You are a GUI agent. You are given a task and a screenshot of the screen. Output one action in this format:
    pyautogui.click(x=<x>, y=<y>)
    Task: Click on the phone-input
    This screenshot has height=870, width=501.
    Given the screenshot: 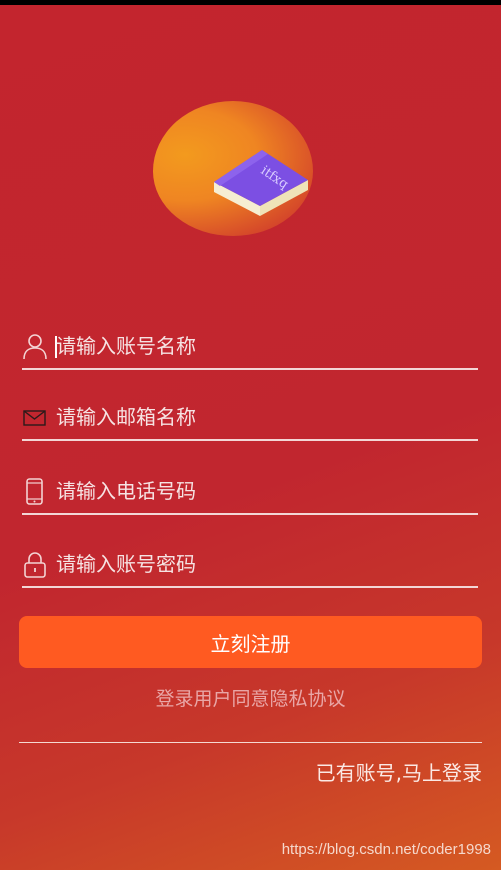 What is the action you would take?
    pyautogui.click(x=261, y=491)
    